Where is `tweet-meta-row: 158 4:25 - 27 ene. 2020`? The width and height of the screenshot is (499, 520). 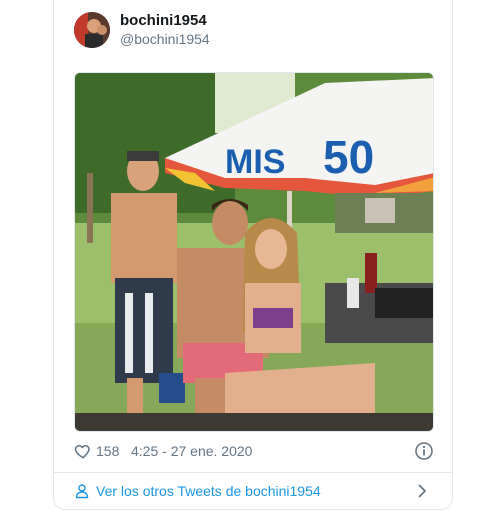
tweet-meta-row: 158 4:25 - 27 ene. 2020 is located at coordinates (254, 451).